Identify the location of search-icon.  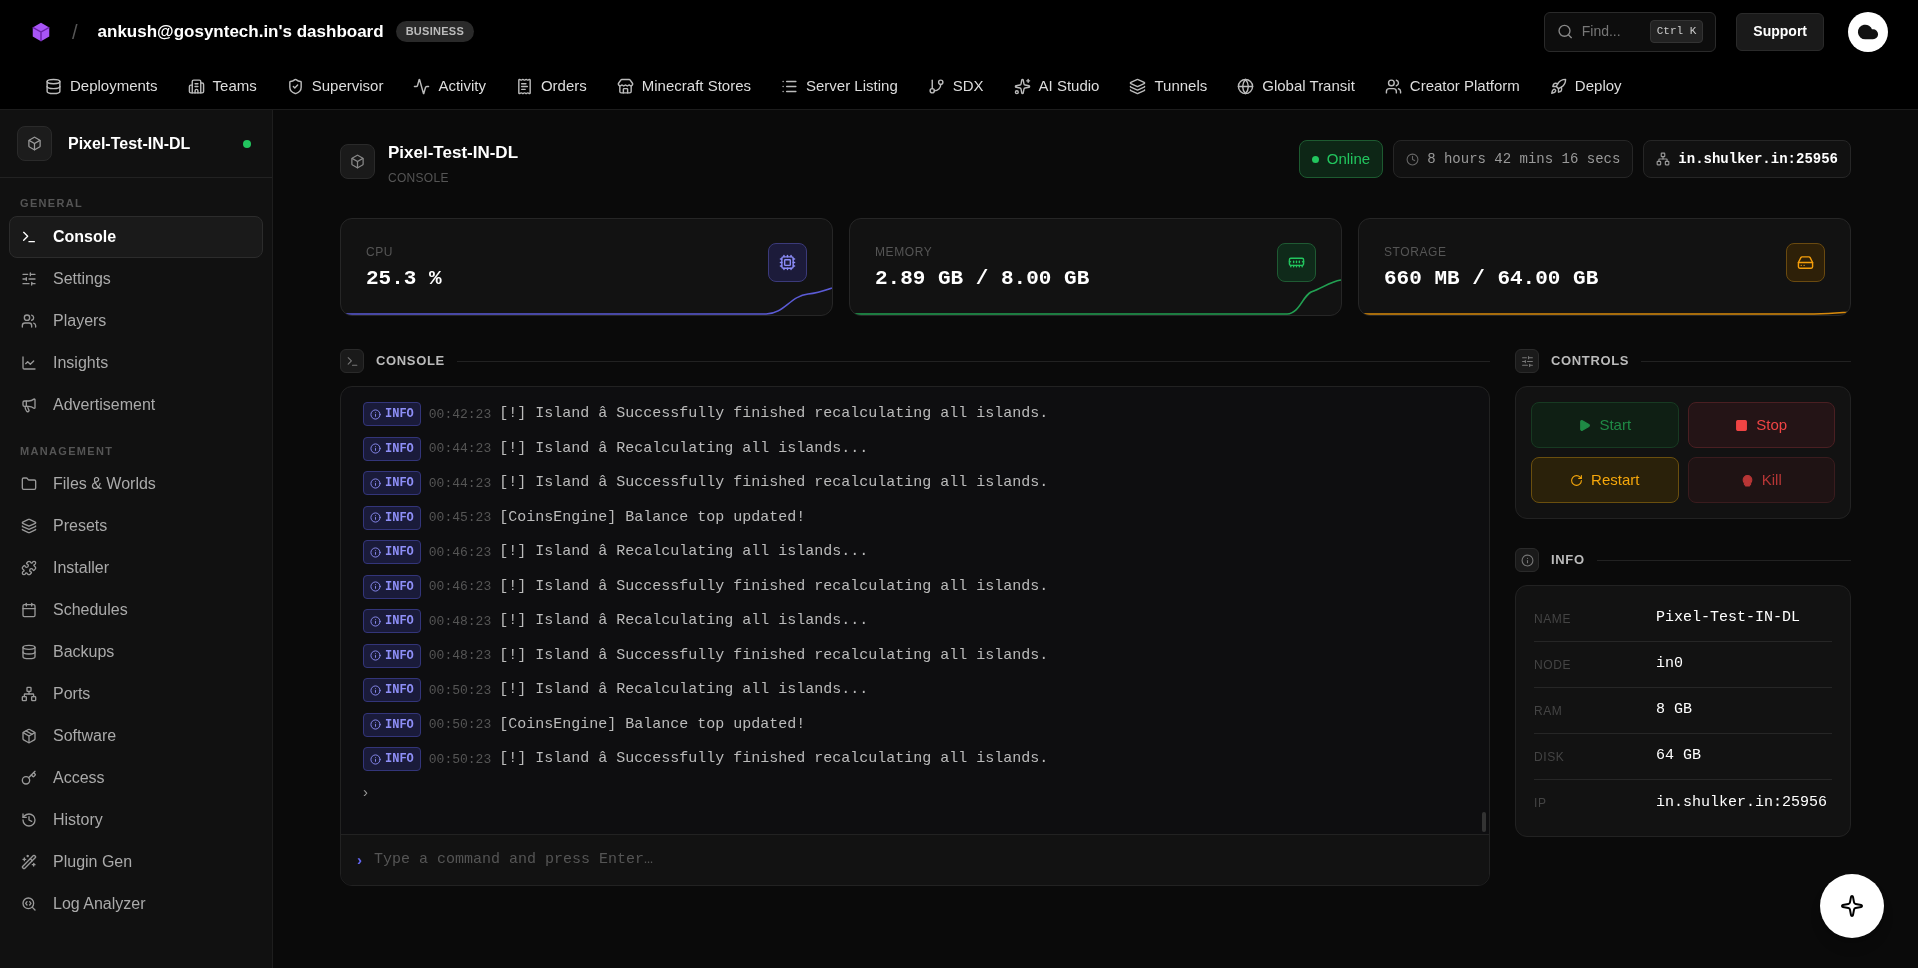
(1565, 32).